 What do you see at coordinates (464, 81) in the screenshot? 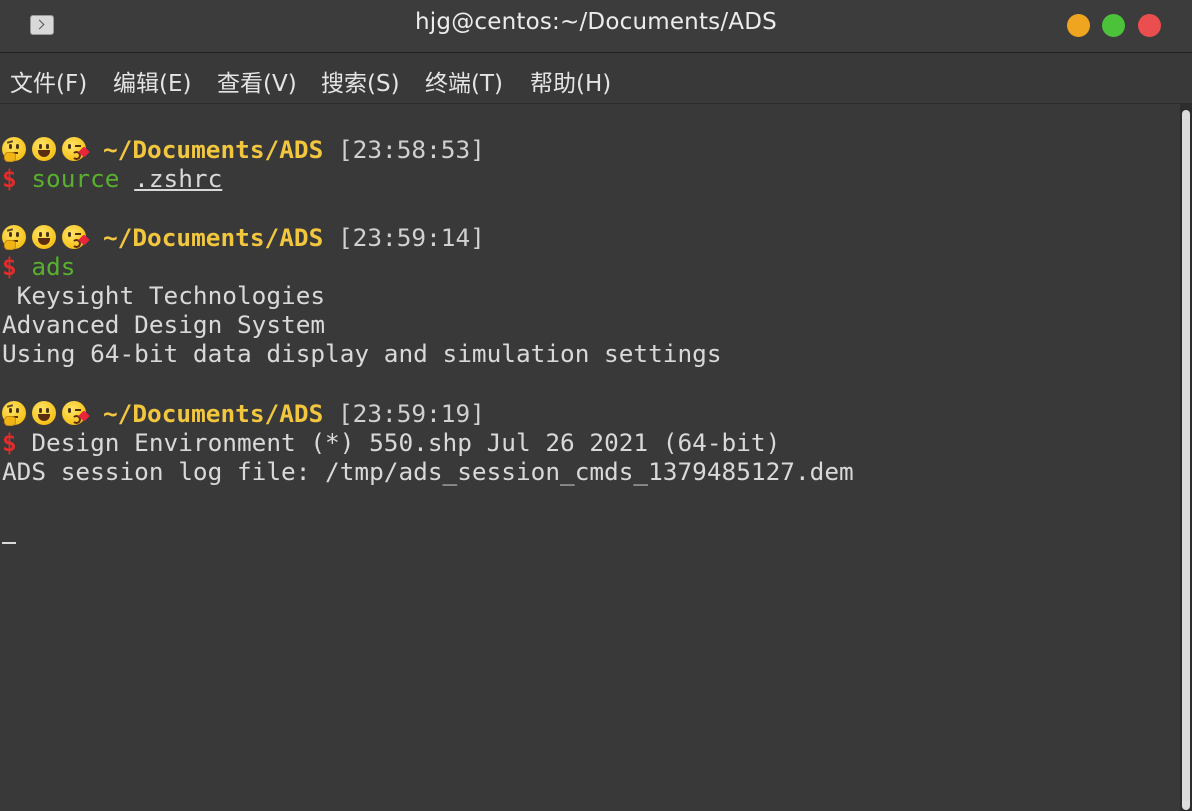
I see `menu-terminal: 终端(T)` at bounding box center [464, 81].